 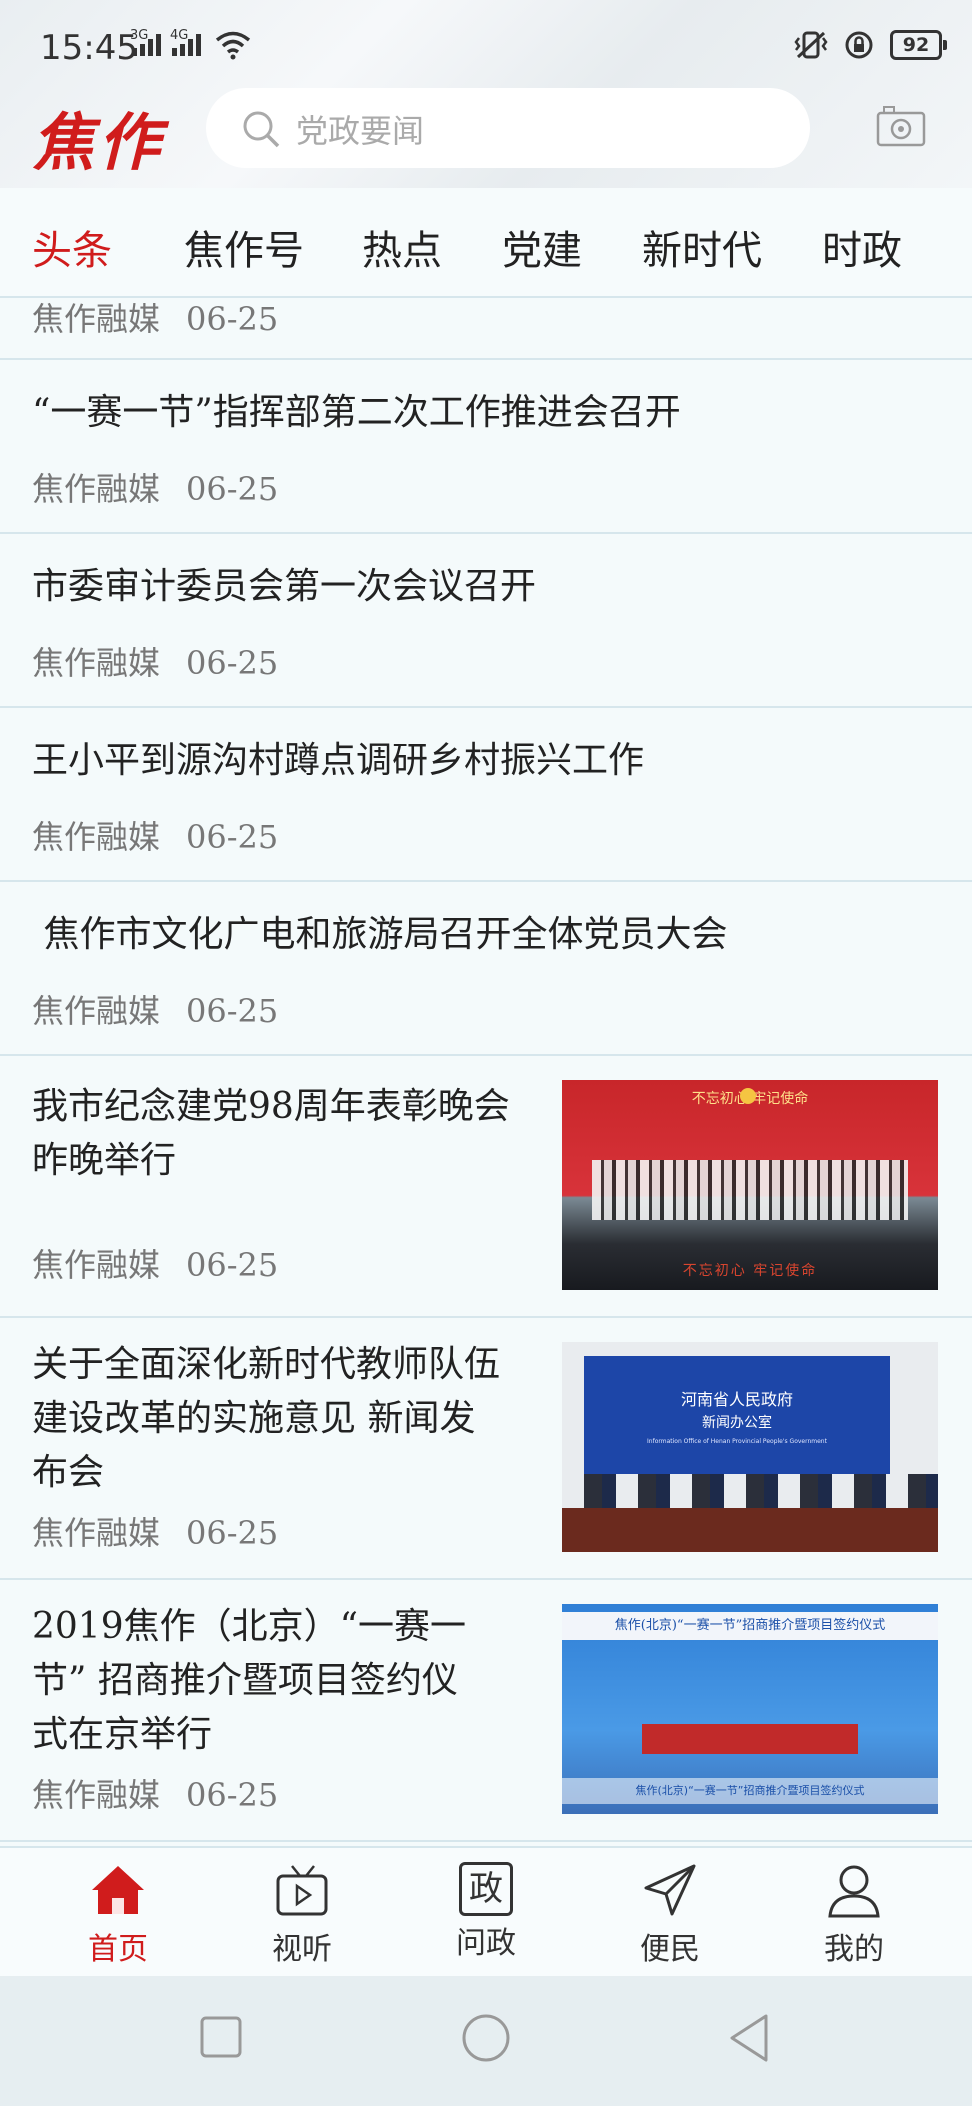 I want to click on news-title: 市委审计委员会第一次会议召开, so click(x=284, y=586).